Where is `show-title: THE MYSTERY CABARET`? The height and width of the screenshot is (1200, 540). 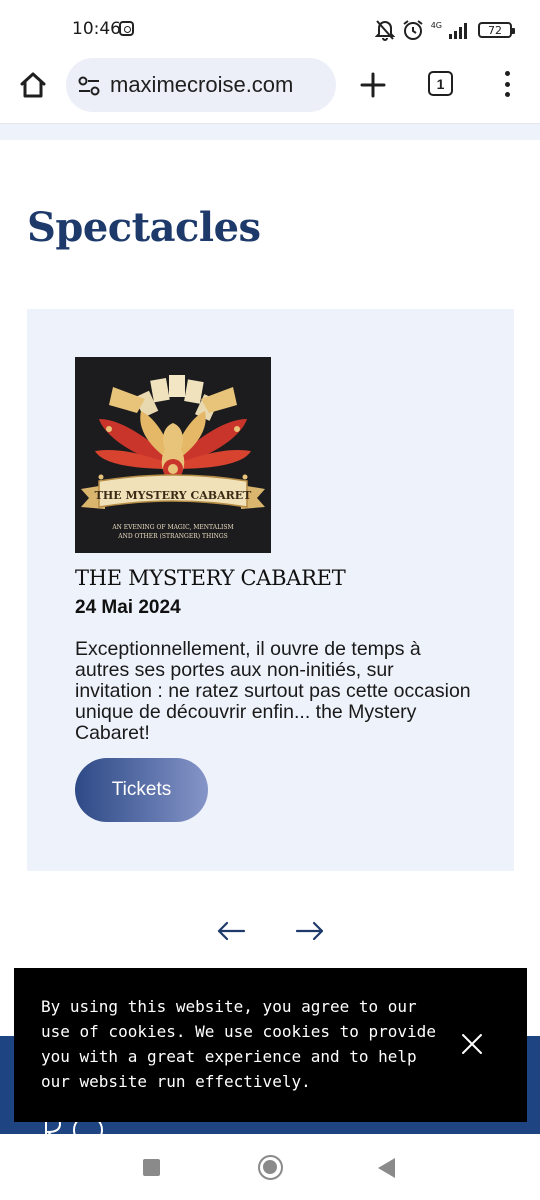 show-title: THE MYSTERY CABARET is located at coordinates (210, 578).